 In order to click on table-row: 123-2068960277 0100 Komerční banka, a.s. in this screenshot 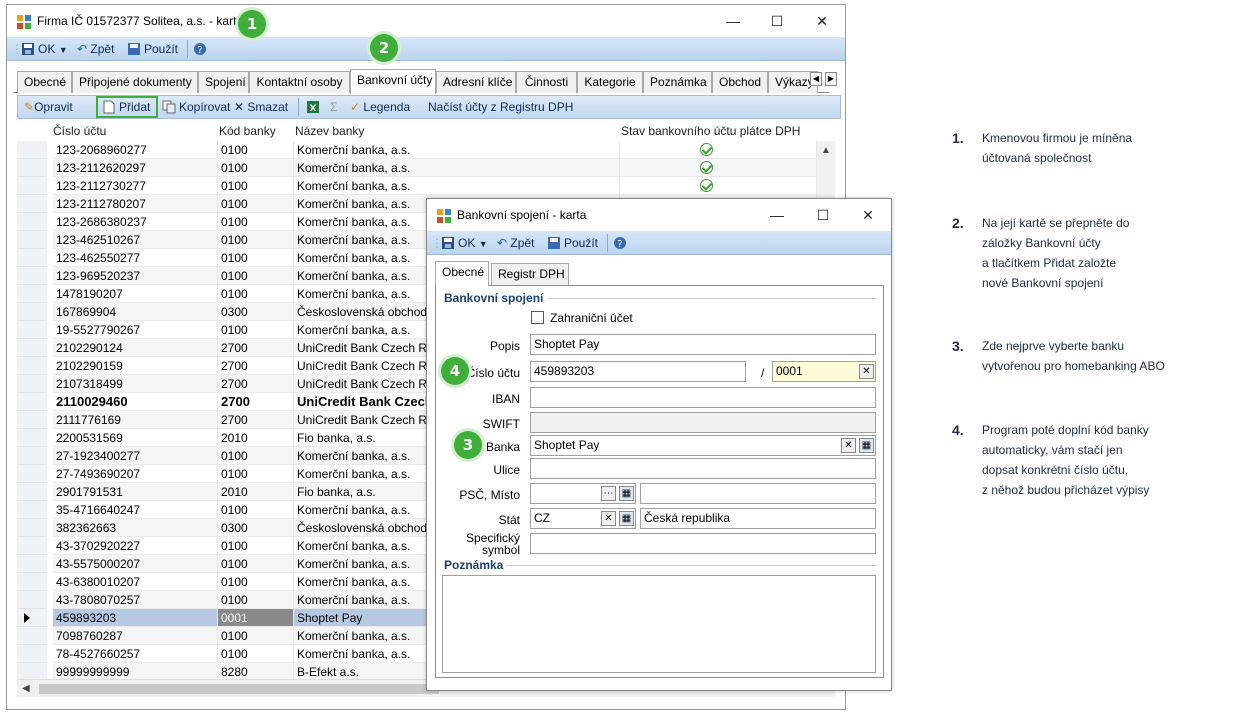, I will do `click(417, 150)`.